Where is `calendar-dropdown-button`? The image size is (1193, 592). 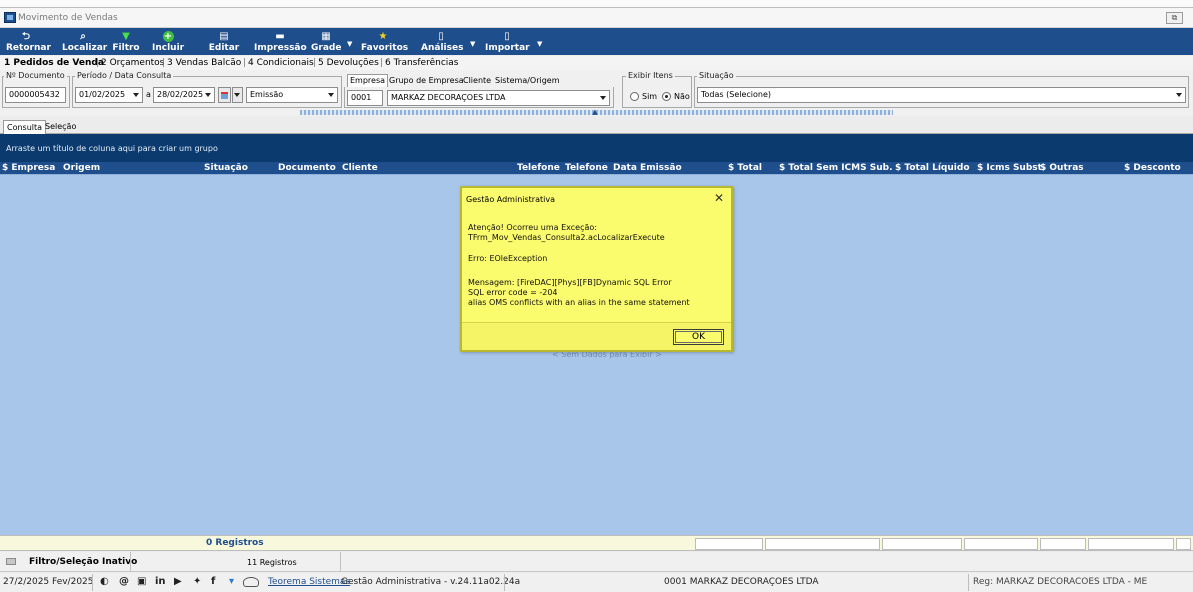 calendar-dropdown-button is located at coordinates (237, 95).